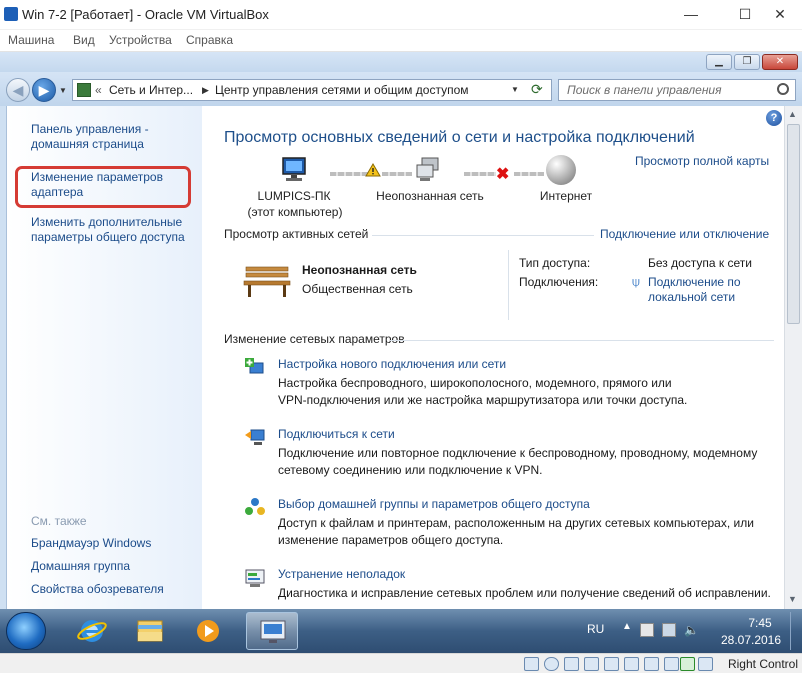  What do you see at coordinates (63, 90) in the screenshot?
I see `history-dropdown-icon: ▼` at bounding box center [63, 90].